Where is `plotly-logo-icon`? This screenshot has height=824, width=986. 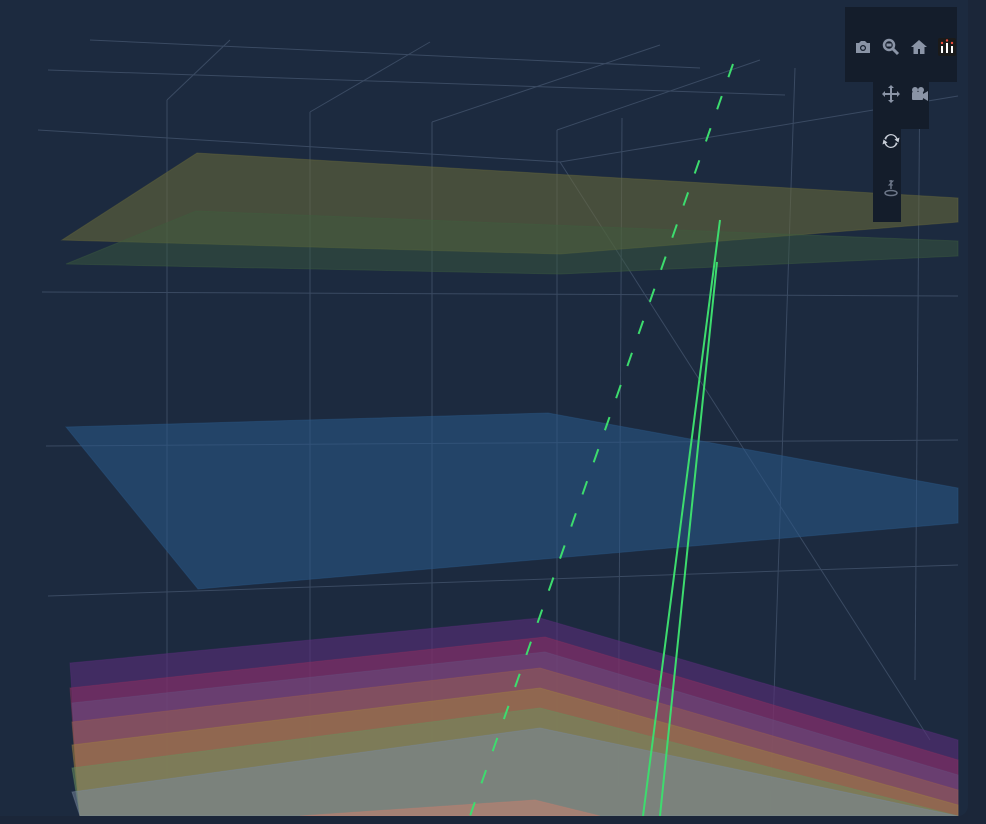 plotly-logo-icon is located at coordinates (947, 47).